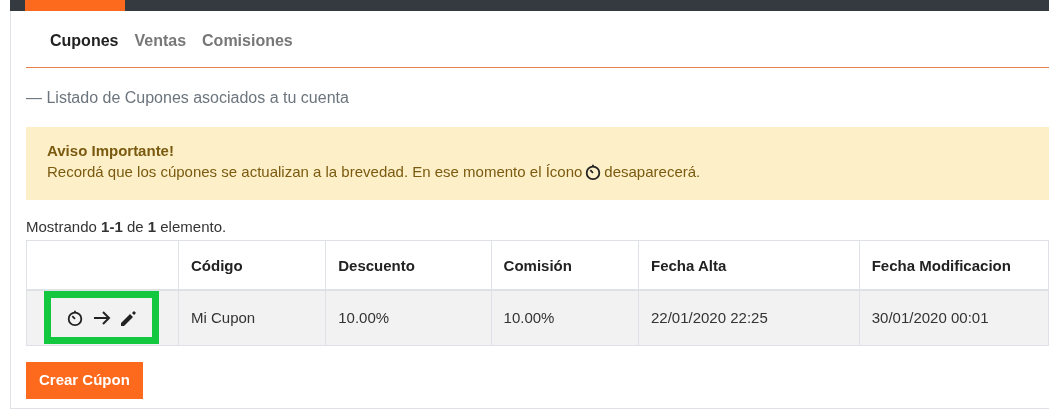 The width and height of the screenshot is (1049, 420). Describe the element at coordinates (749, 265) in the screenshot. I see `column-header: Fecha Alta` at that location.